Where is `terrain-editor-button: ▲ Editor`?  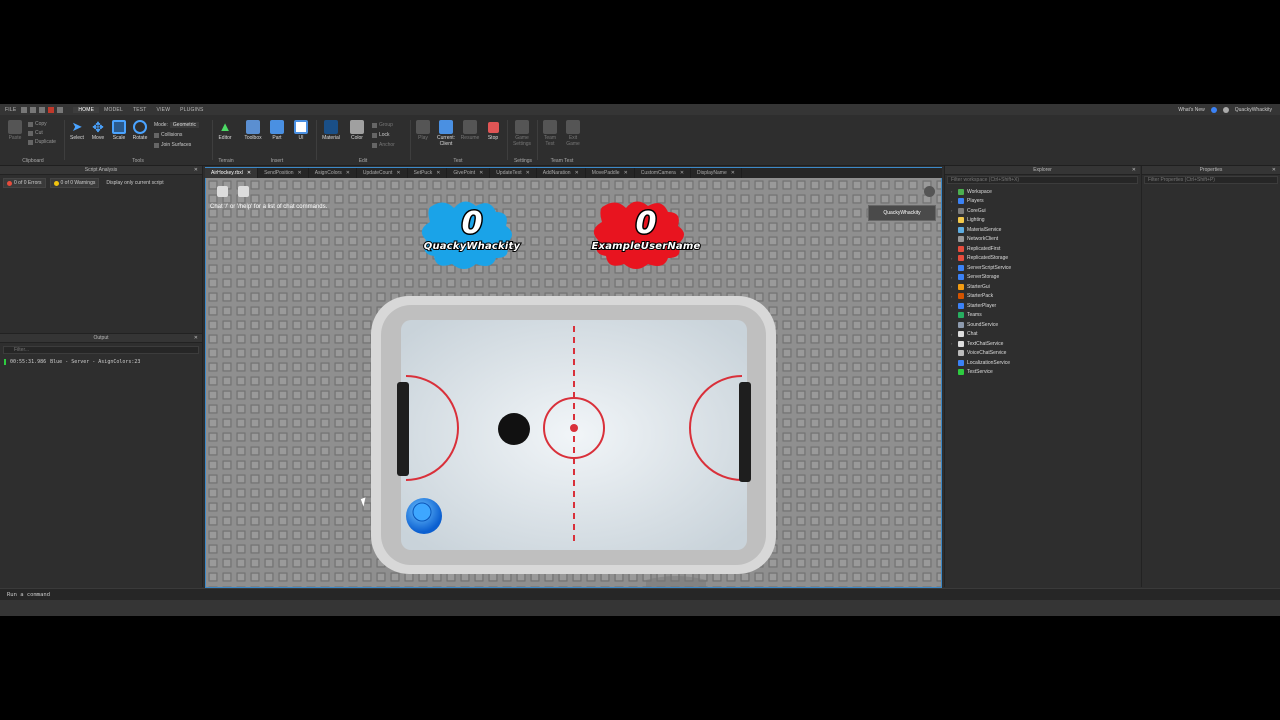 terrain-editor-button: ▲ Editor is located at coordinates (225, 131).